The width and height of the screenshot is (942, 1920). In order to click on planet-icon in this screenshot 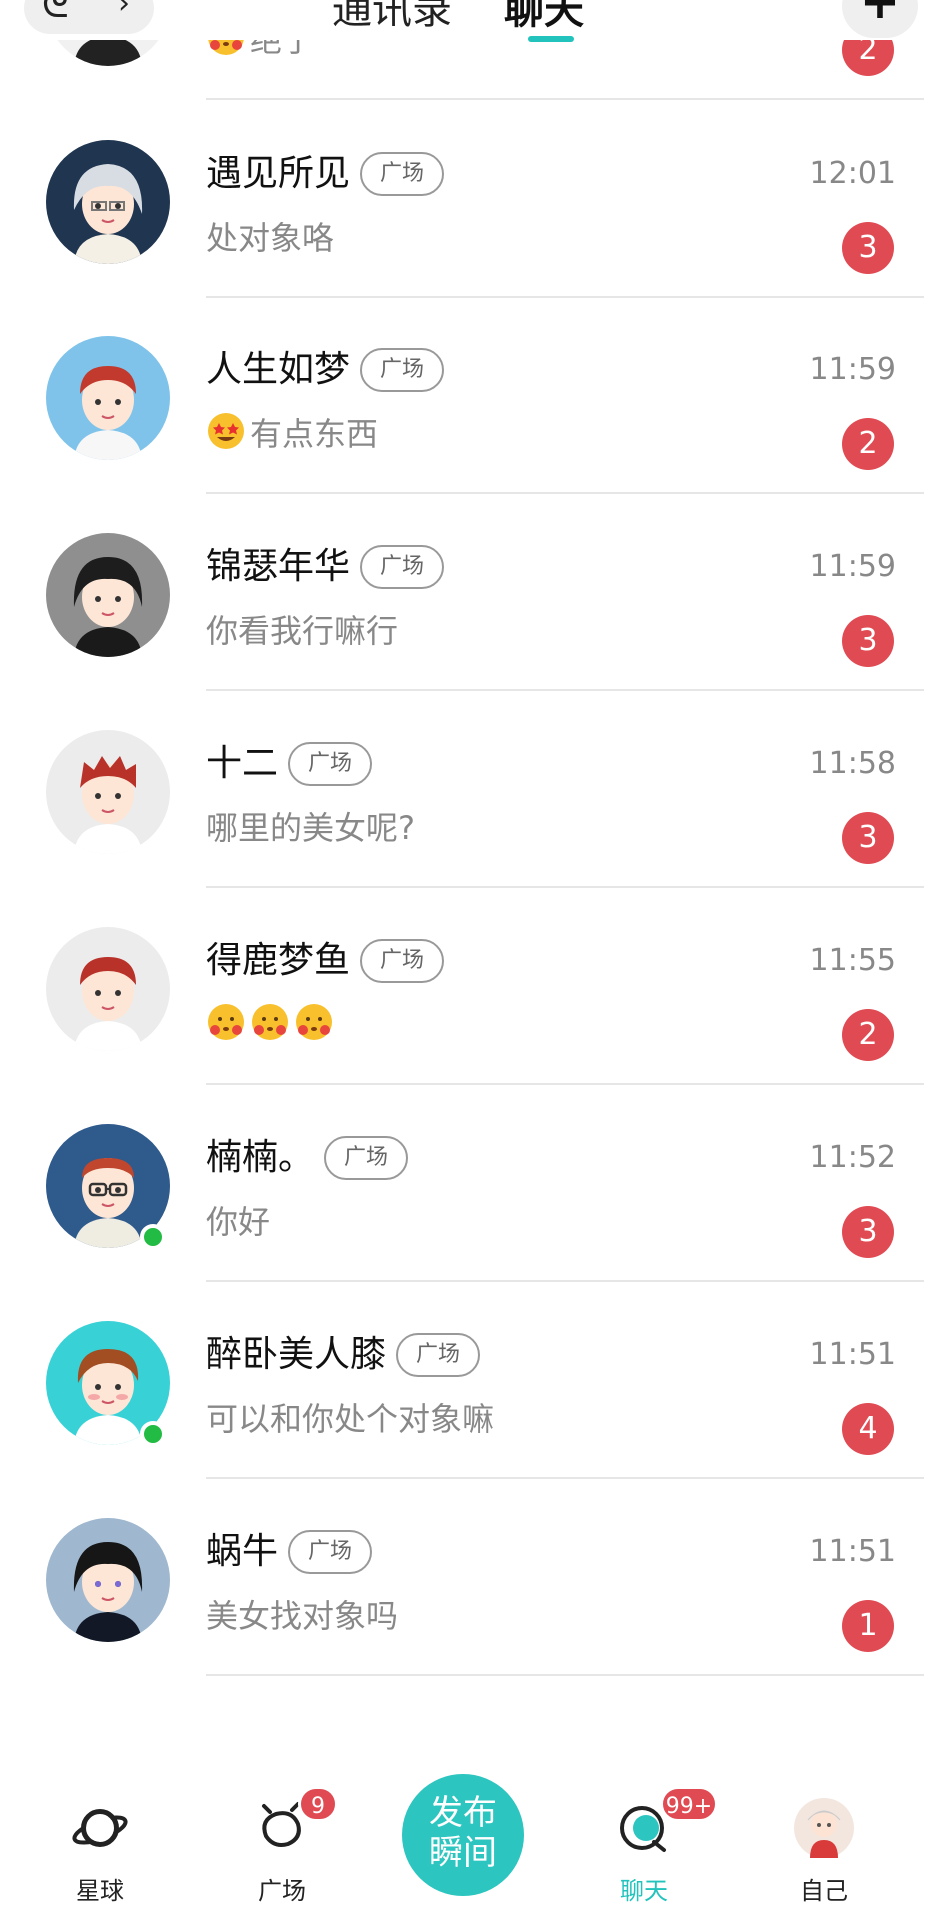, I will do `click(100, 1828)`.